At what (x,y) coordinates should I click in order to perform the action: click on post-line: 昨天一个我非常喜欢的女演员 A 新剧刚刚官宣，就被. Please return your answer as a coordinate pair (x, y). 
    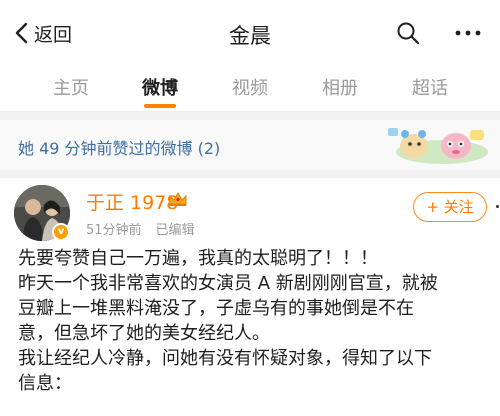
    Looking at the image, I should click on (228, 283).